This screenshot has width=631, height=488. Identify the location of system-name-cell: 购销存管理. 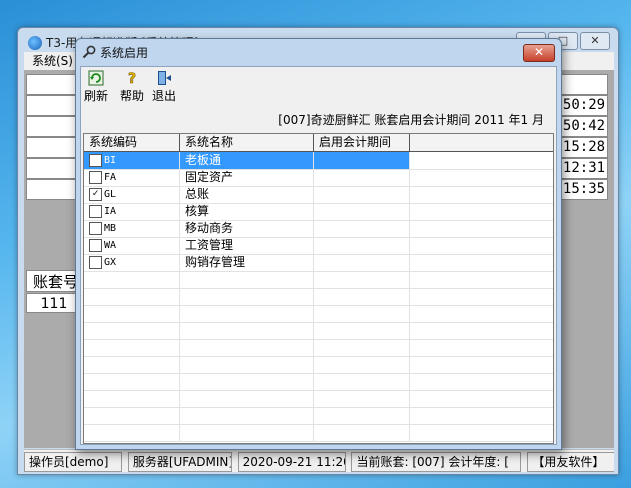
(247, 262).